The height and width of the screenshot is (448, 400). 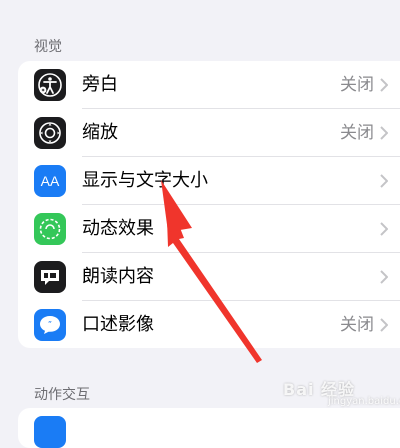 What do you see at coordinates (62, 395) in the screenshot?
I see `section-header-interaction: 动作交互` at bounding box center [62, 395].